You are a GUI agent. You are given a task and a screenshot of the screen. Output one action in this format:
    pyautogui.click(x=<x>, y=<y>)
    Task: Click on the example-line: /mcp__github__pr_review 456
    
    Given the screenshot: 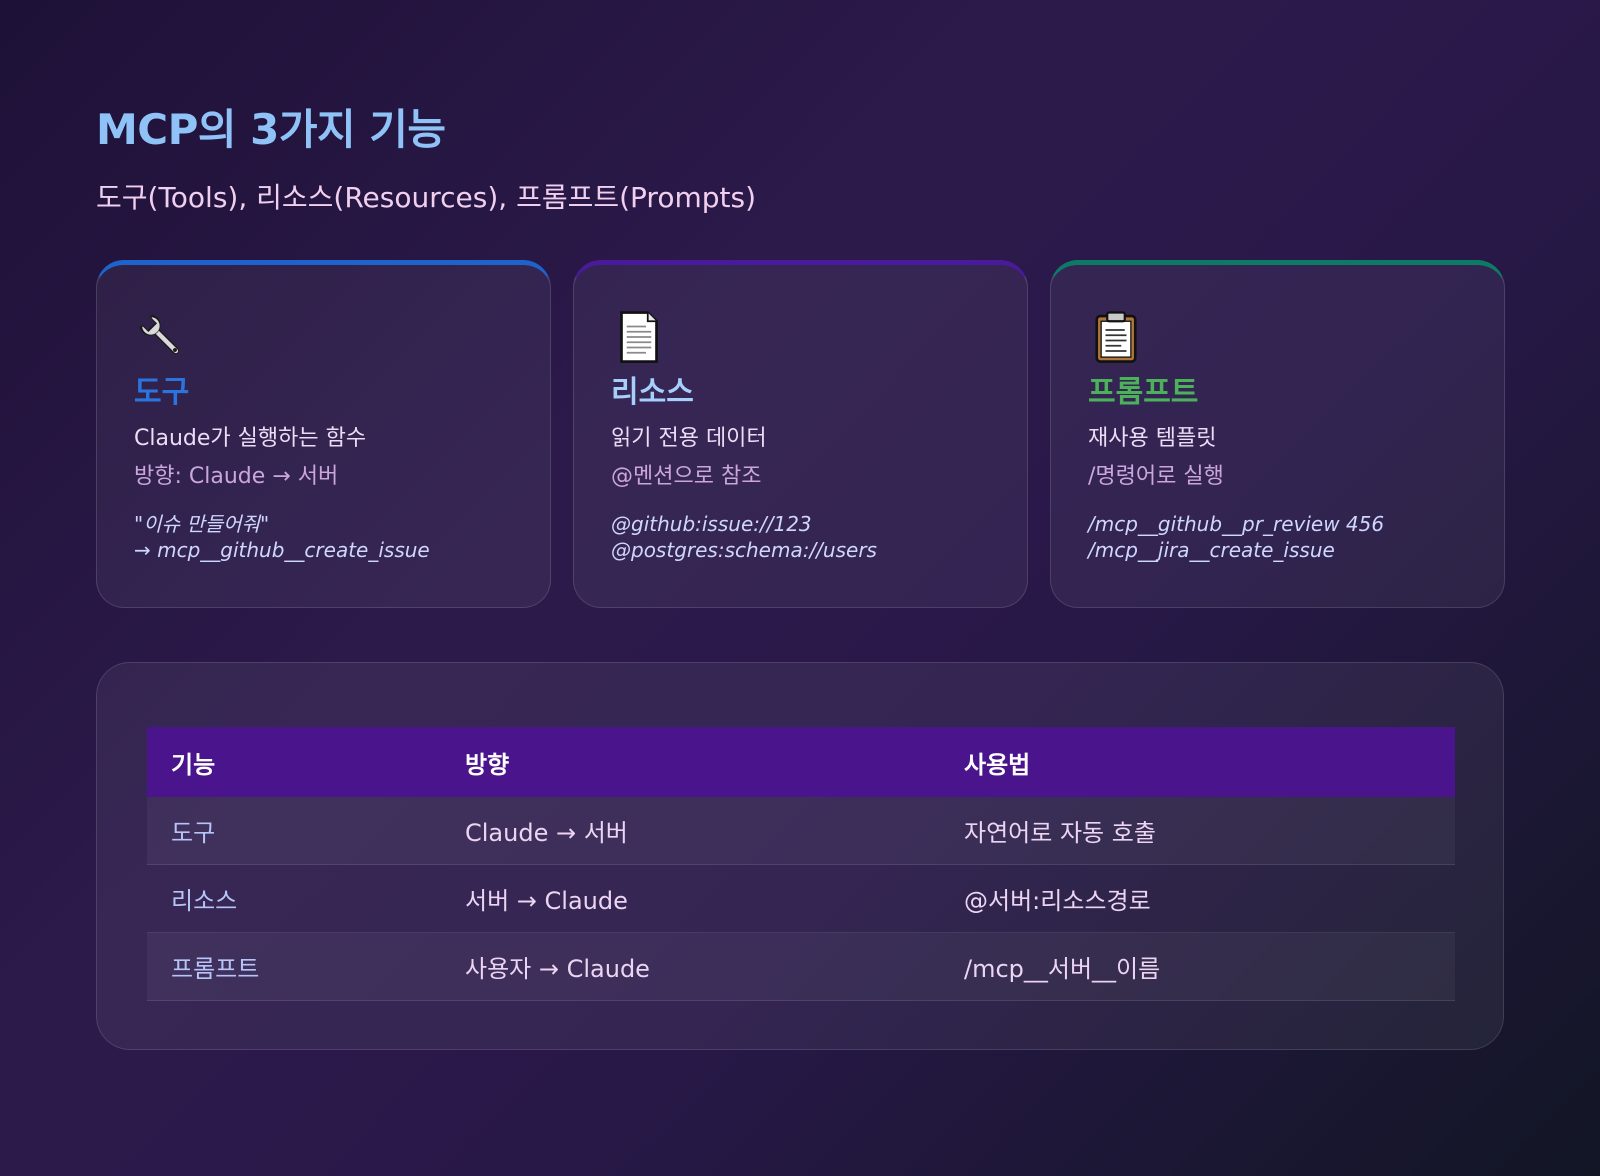 What is the action you would take?
    pyautogui.click(x=1236, y=524)
    